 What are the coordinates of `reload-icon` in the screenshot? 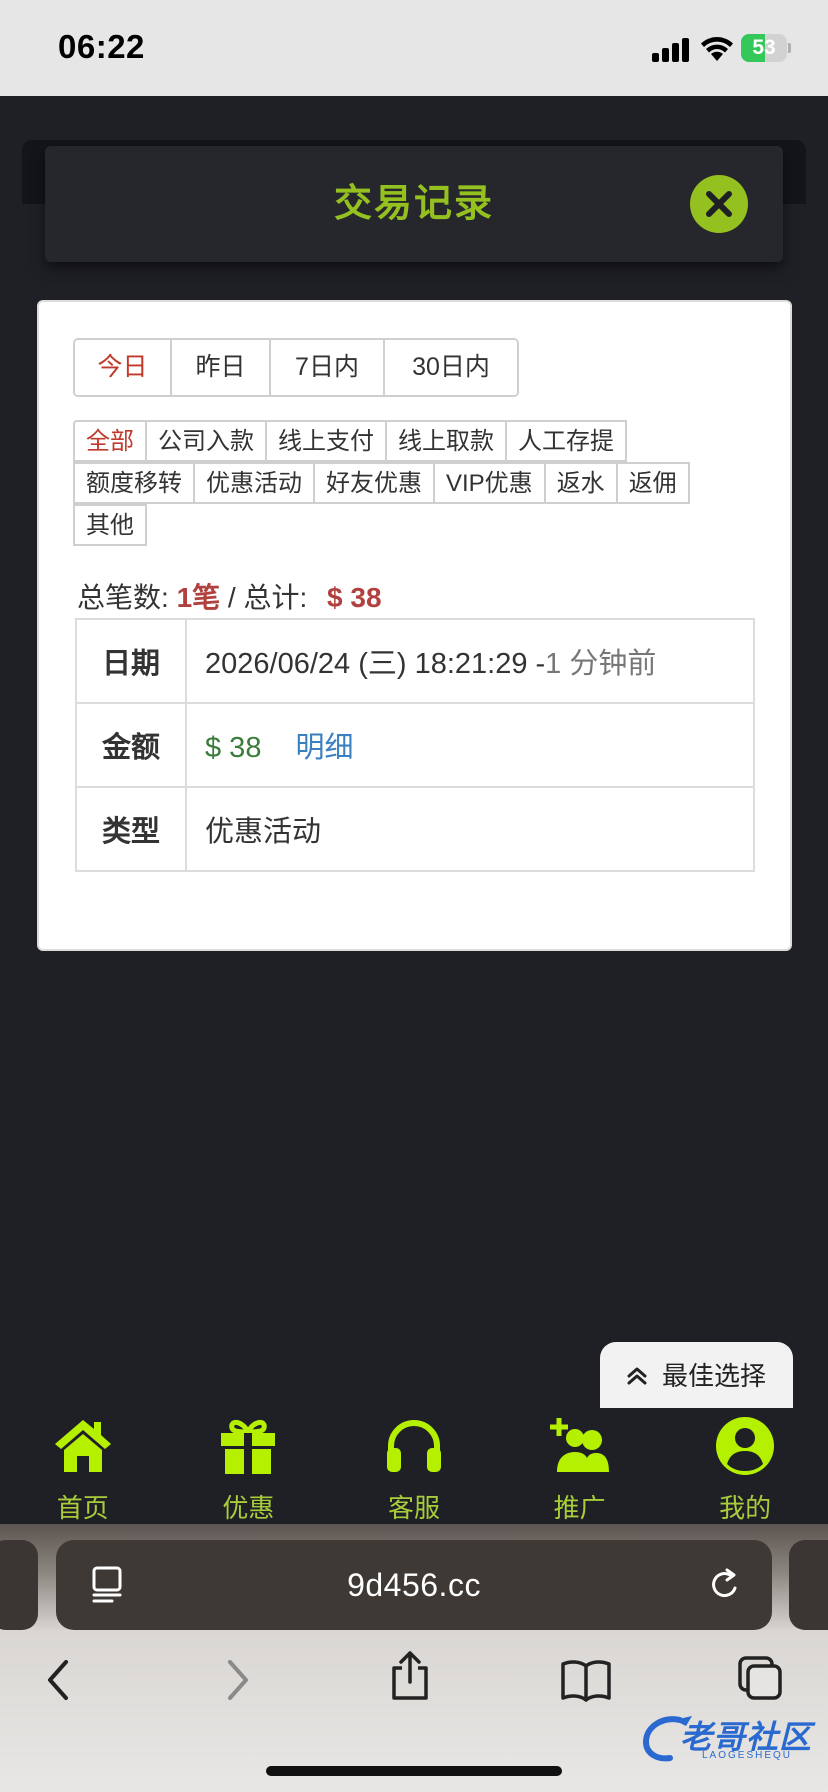 It's located at (725, 1585).